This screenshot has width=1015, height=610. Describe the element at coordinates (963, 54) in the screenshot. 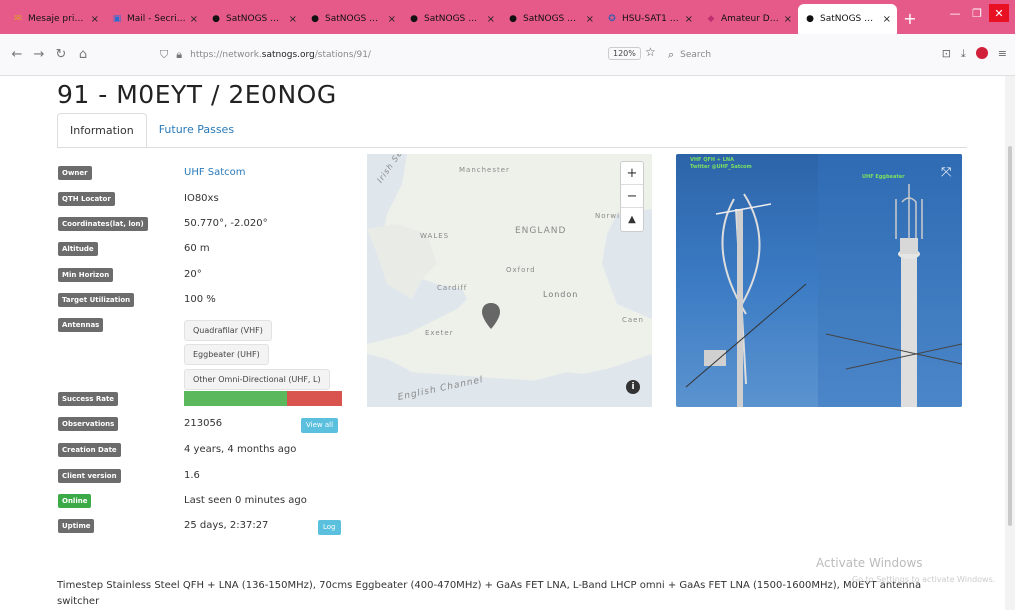

I see `downloads-icon: ⤓` at that location.